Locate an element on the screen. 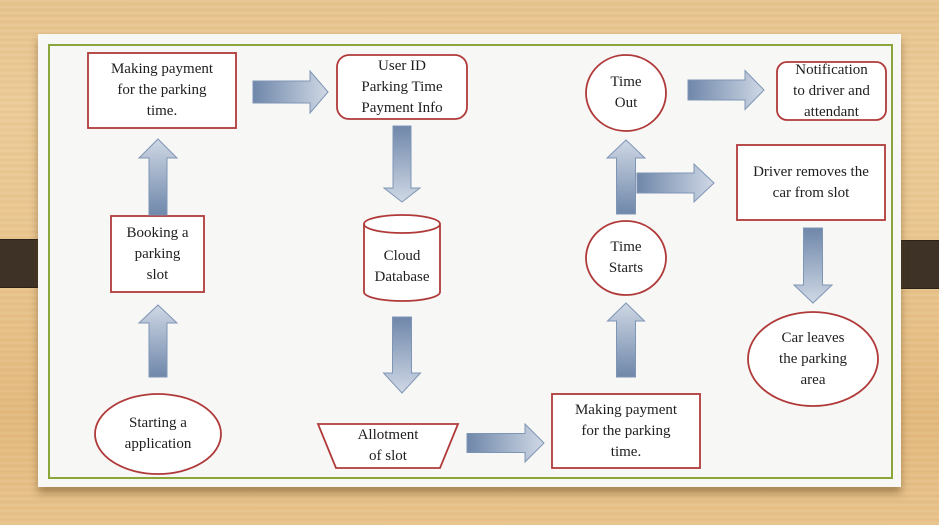 The height and width of the screenshot is (525, 939). arrow-driver-removes-to-car-leaves-icon is located at coordinates (813, 265).